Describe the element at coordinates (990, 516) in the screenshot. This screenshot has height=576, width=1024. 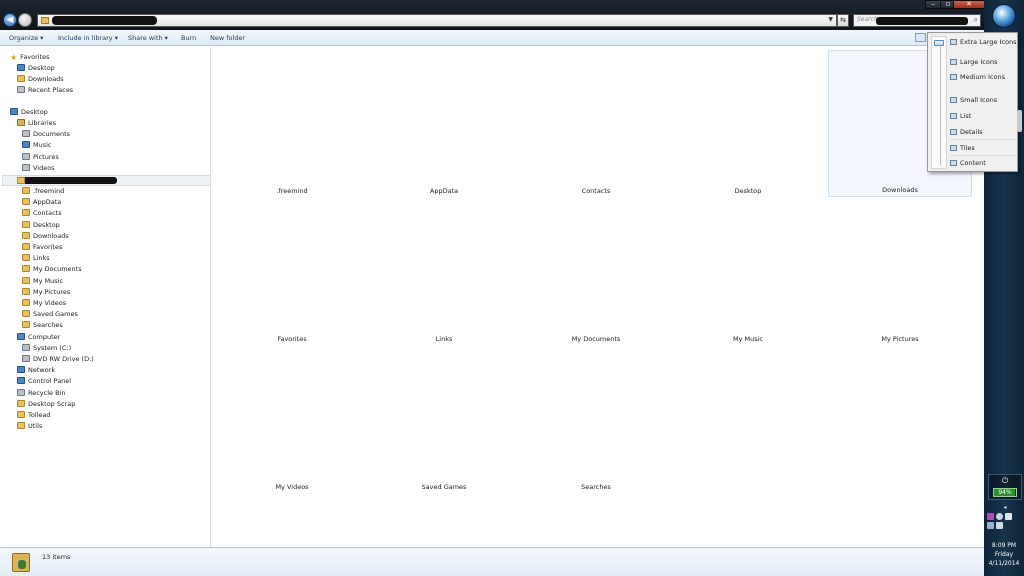
I see `onenote-icon` at that location.